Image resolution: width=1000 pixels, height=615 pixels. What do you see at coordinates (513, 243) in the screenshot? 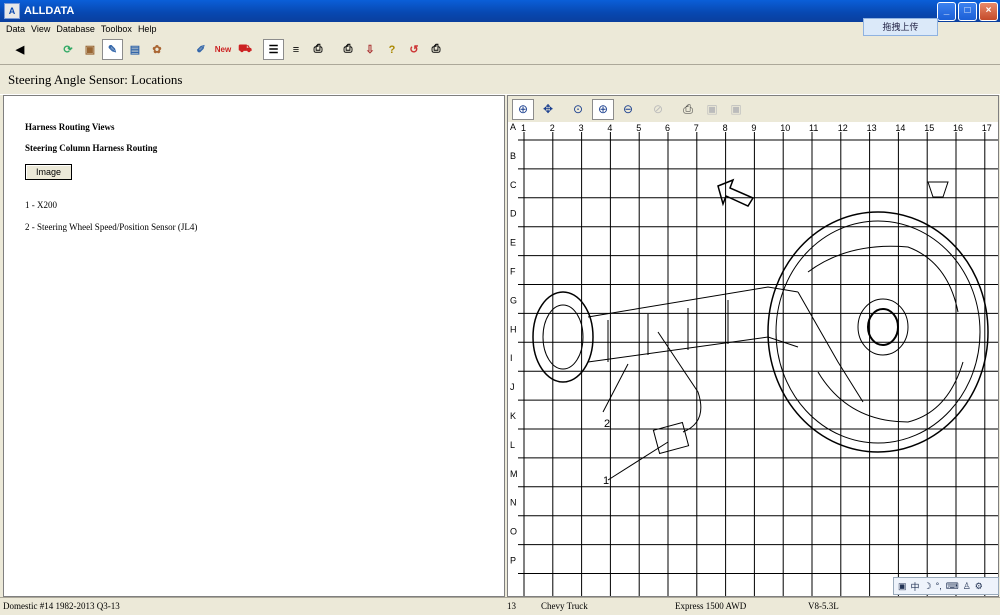
I see `grid-row-label: E` at bounding box center [513, 243].